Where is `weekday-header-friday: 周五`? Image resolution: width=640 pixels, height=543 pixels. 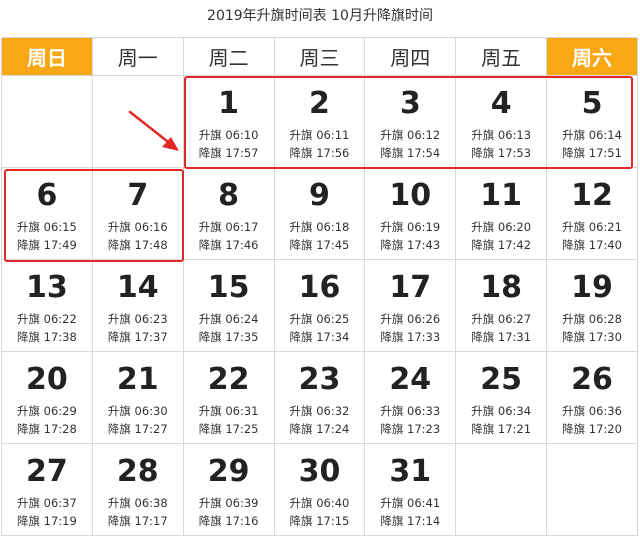
weekday-header-friday: 周五 is located at coordinates (501, 56).